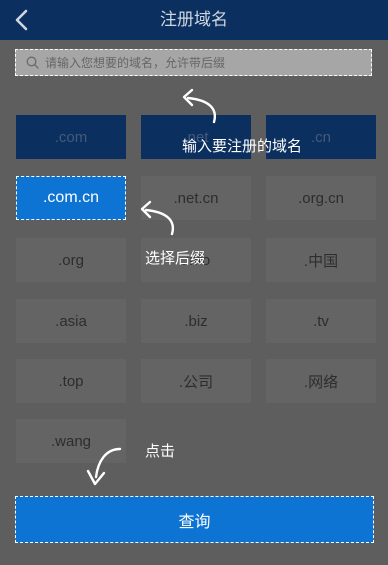 The image size is (388, 565). I want to click on suffix-label: .org.cn, so click(321, 198).